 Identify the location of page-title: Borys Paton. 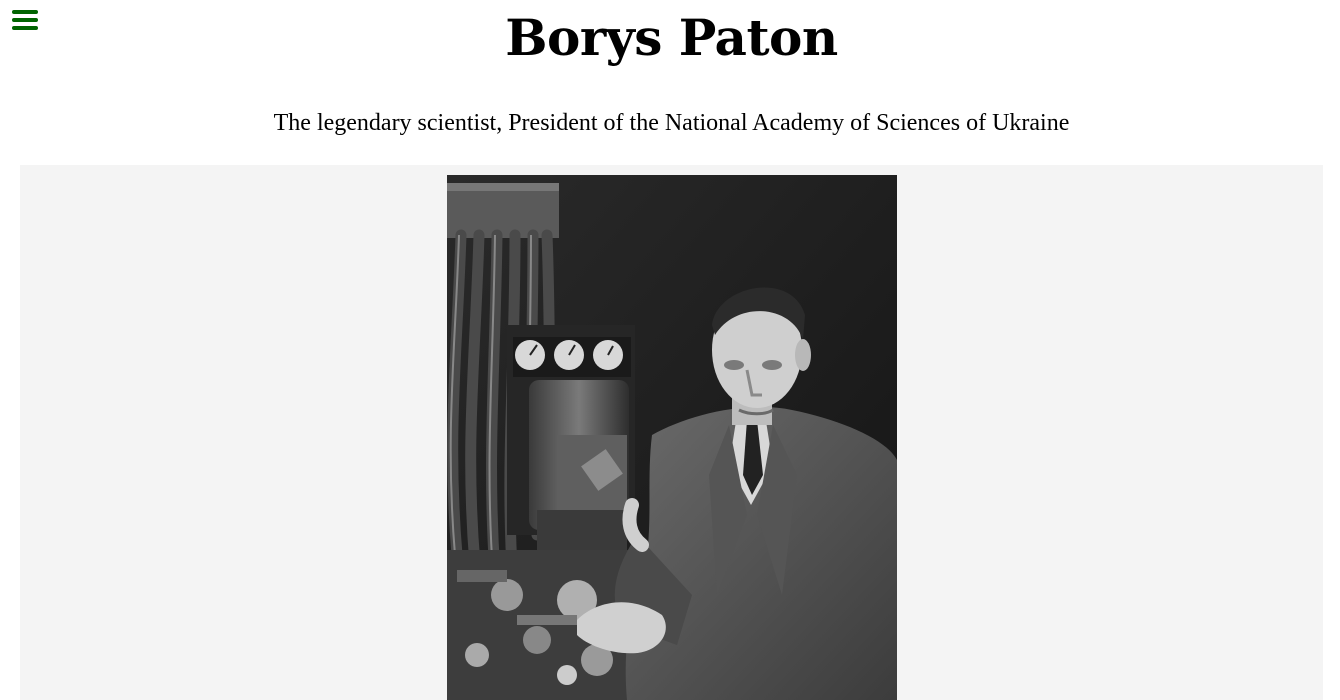
(671, 37).